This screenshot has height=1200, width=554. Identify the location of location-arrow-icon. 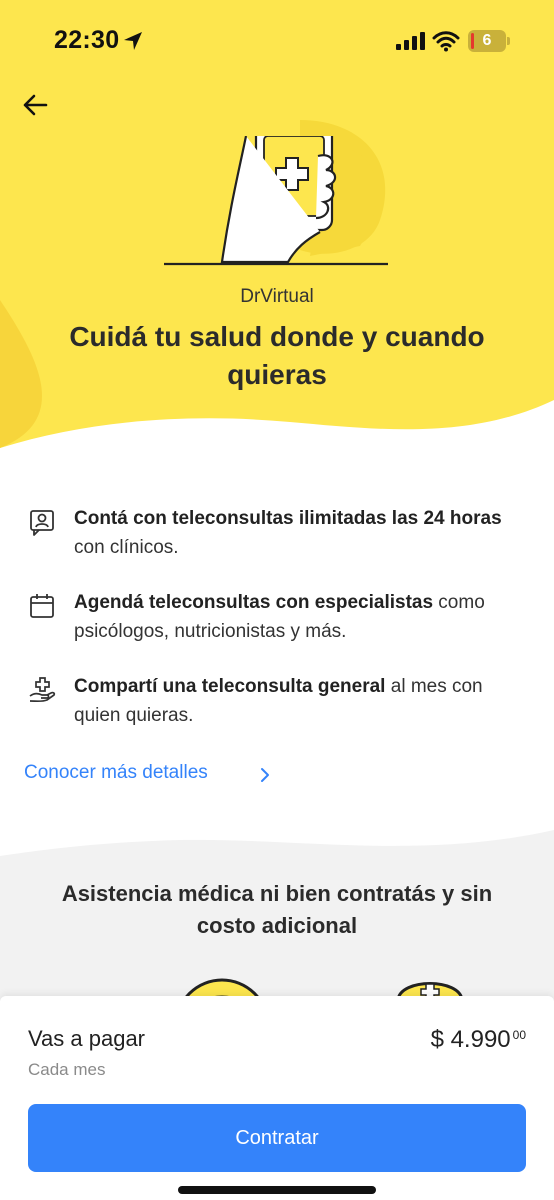
(133, 41).